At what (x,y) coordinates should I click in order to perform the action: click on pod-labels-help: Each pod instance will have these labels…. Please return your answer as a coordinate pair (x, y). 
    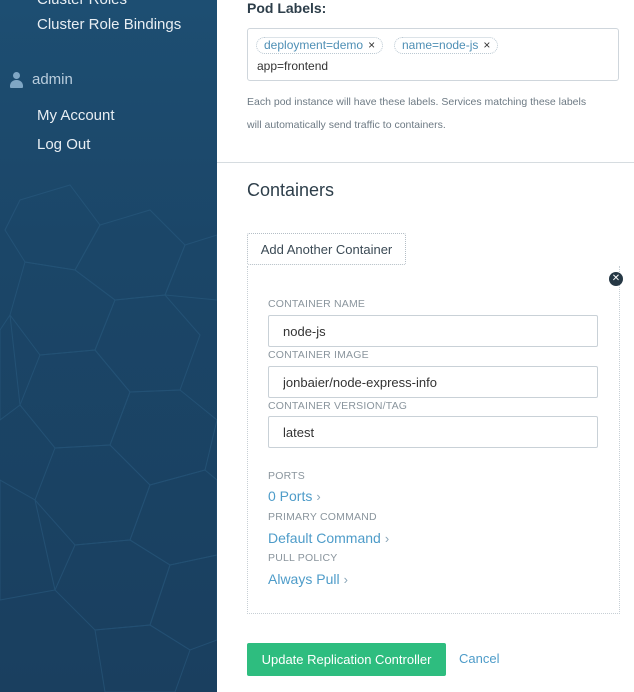
    Looking at the image, I should click on (437, 114).